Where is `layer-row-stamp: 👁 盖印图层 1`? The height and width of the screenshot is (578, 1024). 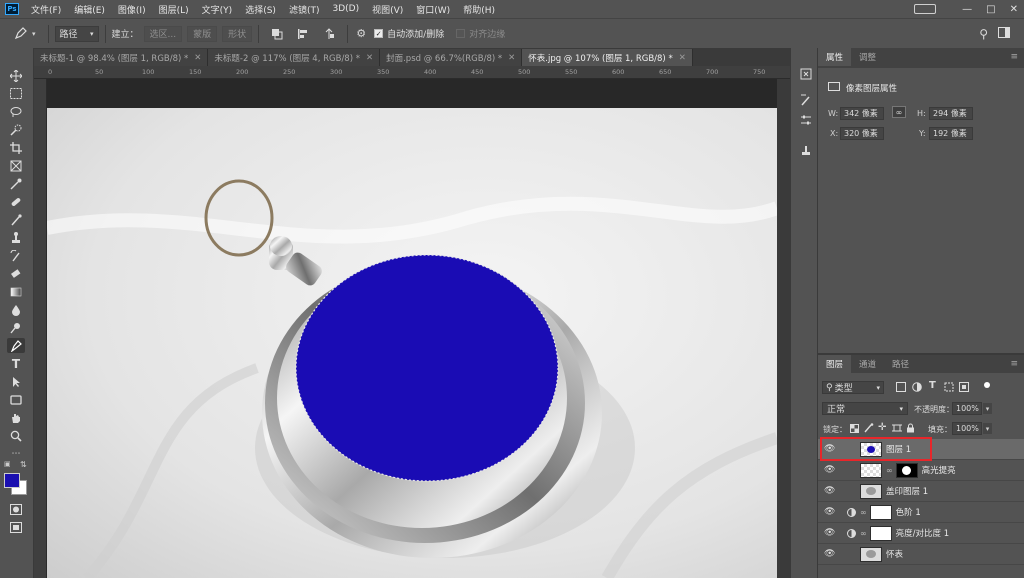
layer-row-stamp: 👁 盖印图层 1 is located at coordinates (921, 491).